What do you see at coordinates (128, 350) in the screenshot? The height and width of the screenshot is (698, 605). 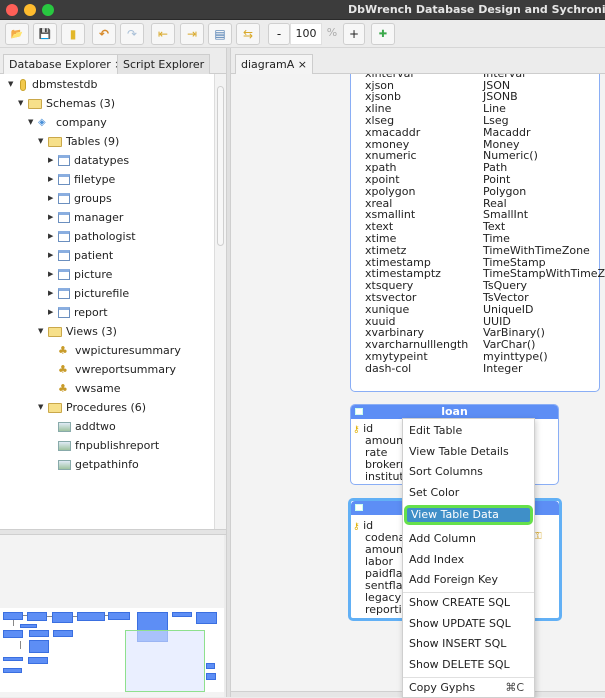 I see `node-label: vwpicturesummary` at bounding box center [128, 350].